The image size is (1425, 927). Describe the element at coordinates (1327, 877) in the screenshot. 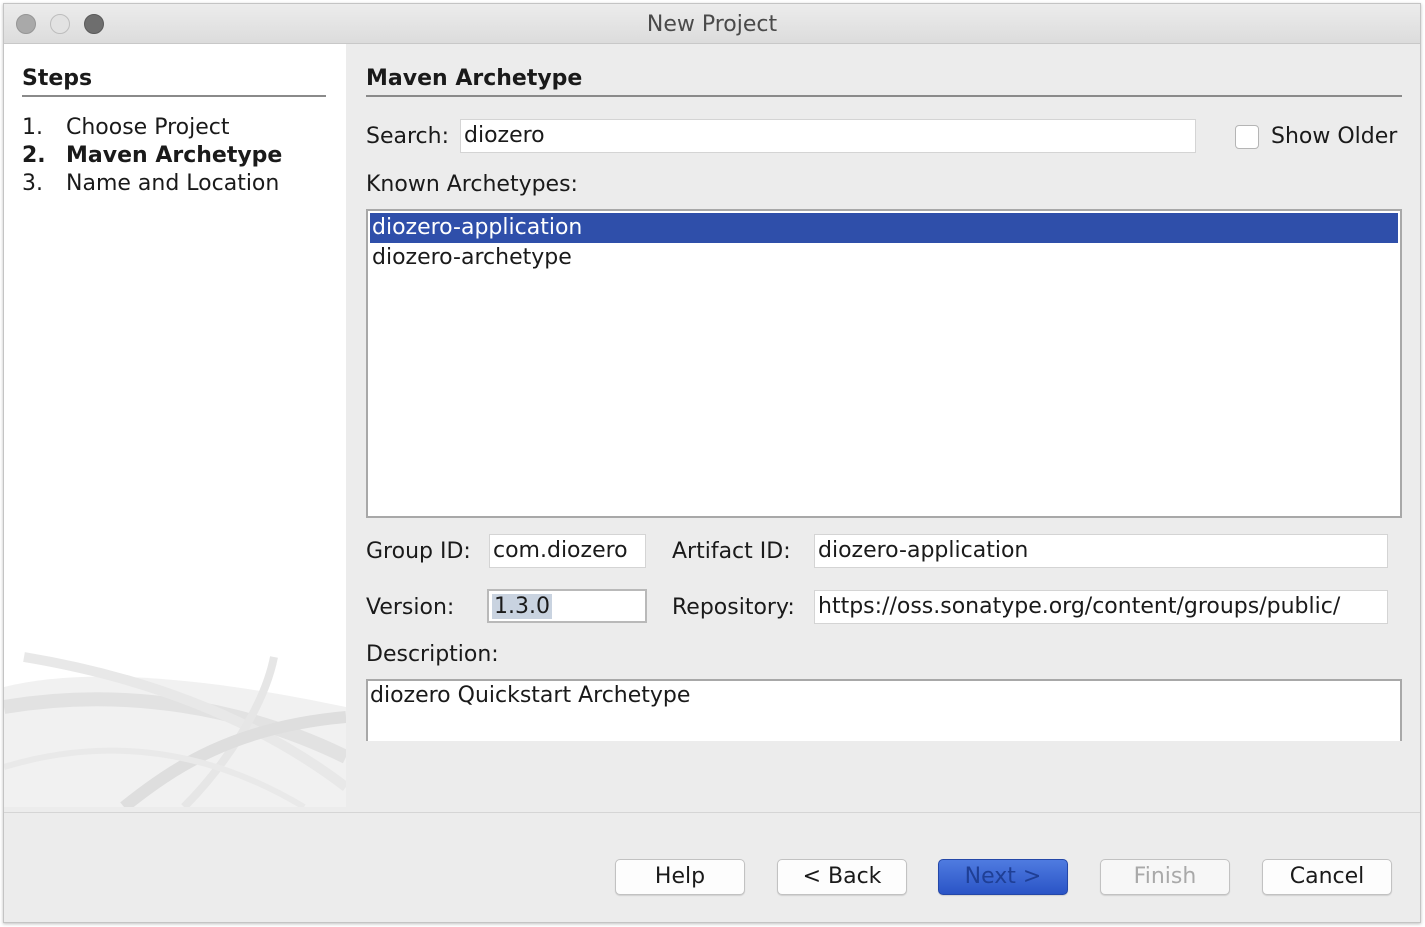

I see `cancel-button: Cancel` at that location.